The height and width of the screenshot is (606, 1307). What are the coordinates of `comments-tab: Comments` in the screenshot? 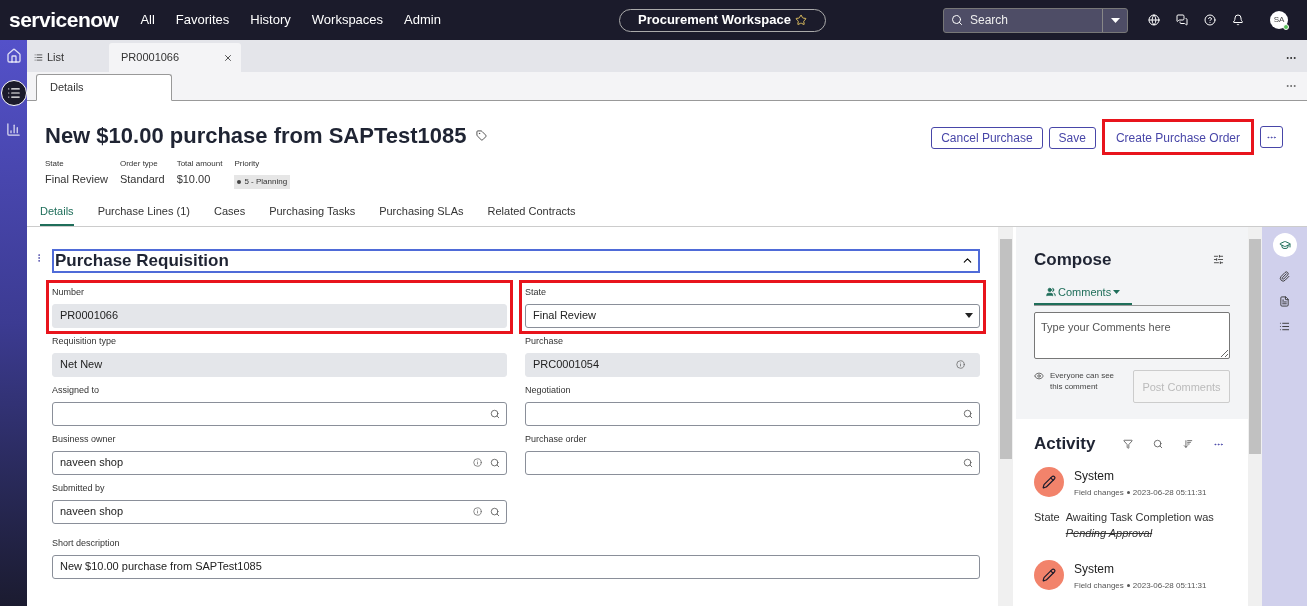 It's located at (1083, 294).